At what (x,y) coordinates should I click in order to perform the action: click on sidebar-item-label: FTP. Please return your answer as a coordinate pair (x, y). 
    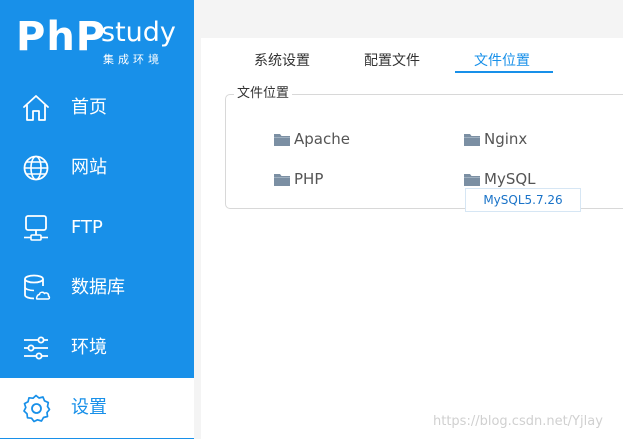
    Looking at the image, I should click on (87, 227).